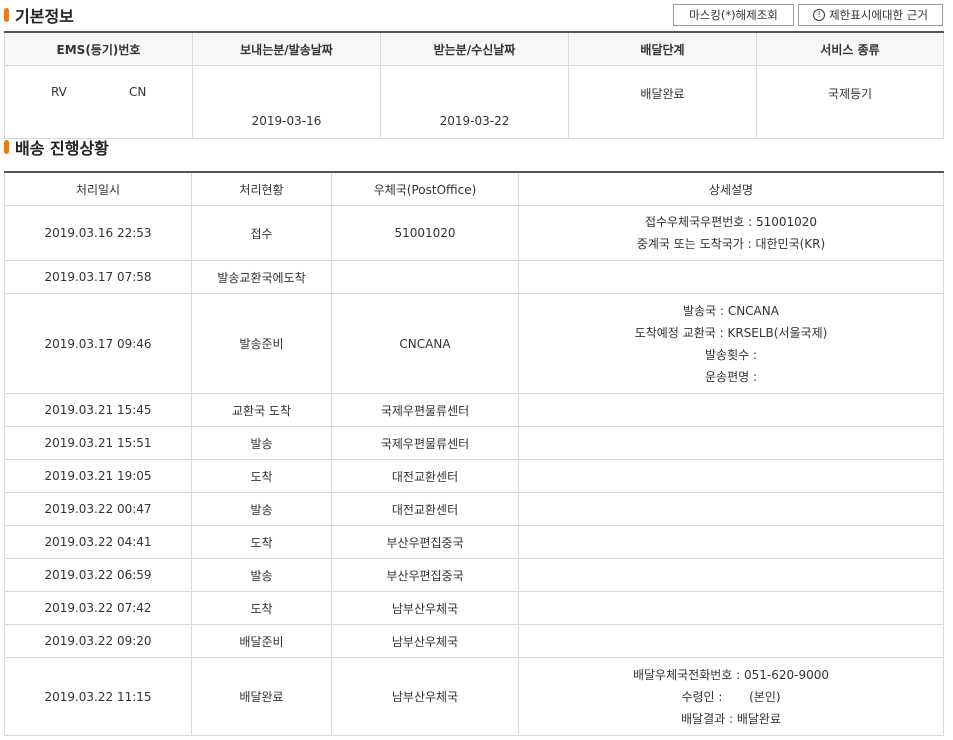 The image size is (953, 740). Describe the element at coordinates (138, 92) in the screenshot. I see `ems-suffix: CN` at that location.